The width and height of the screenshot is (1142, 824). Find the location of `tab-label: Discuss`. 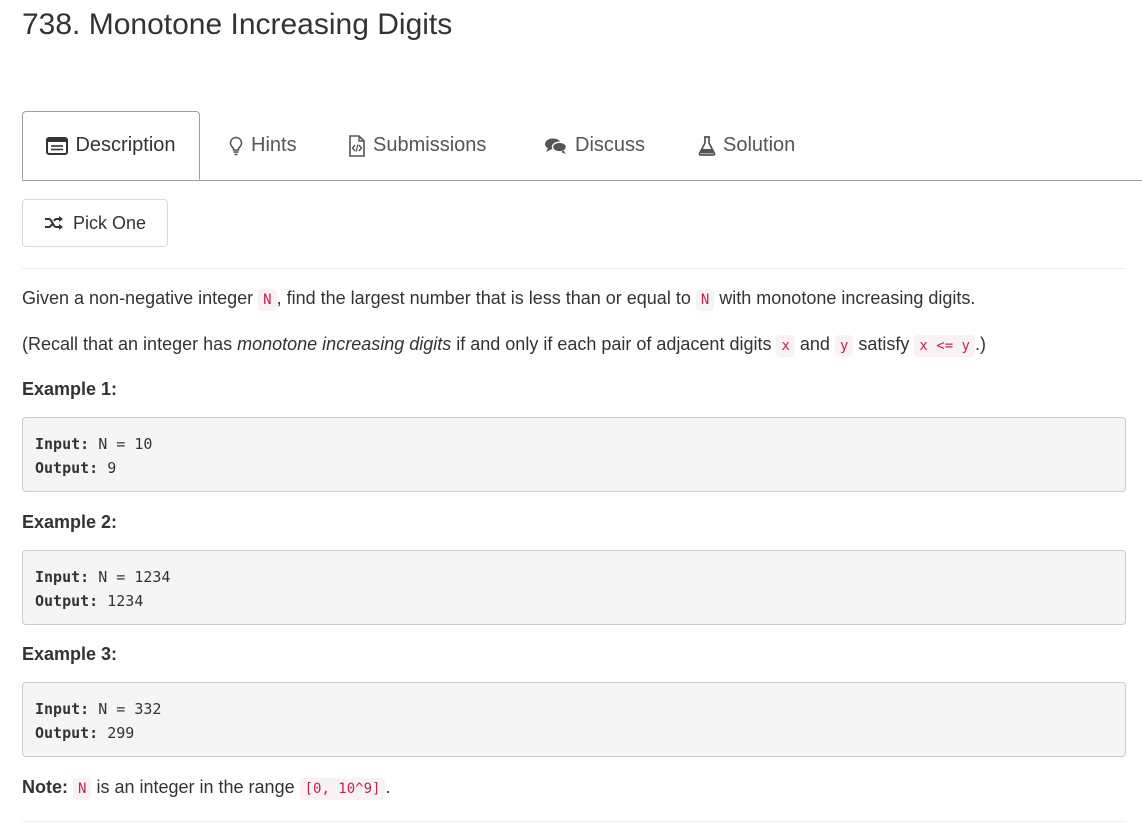

tab-label: Discuss is located at coordinates (610, 145).